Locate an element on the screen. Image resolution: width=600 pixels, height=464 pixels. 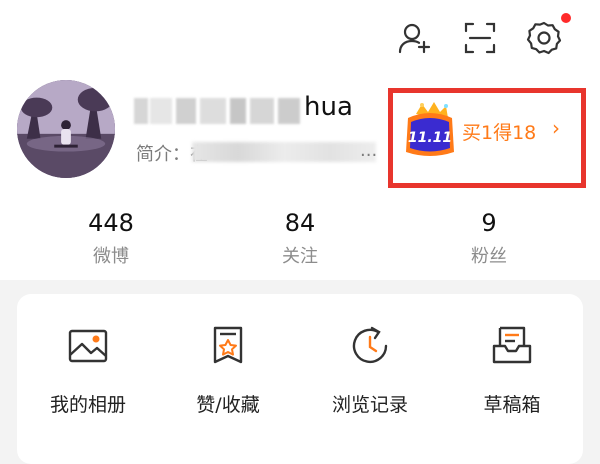
shortcut-like-favorite: 赞/收藏 is located at coordinates (228, 370).